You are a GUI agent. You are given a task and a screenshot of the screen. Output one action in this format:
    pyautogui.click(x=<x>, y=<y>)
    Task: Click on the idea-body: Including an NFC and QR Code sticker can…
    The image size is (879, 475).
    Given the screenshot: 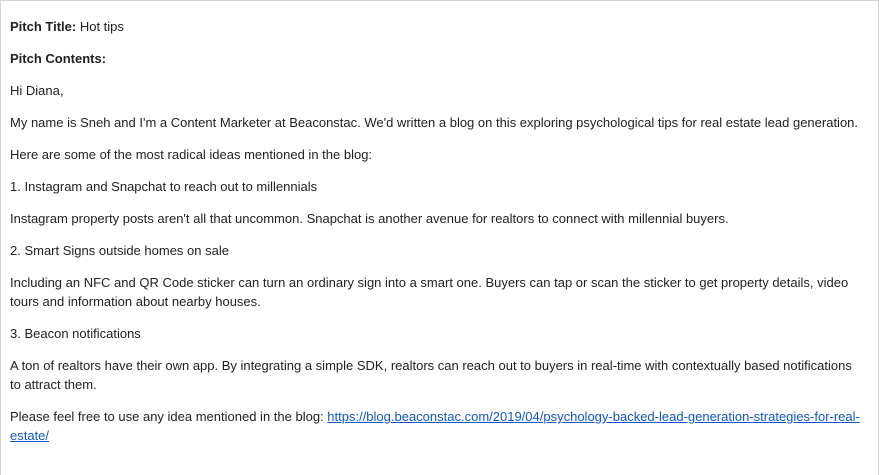 What is the action you would take?
    pyautogui.click(x=429, y=292)
    